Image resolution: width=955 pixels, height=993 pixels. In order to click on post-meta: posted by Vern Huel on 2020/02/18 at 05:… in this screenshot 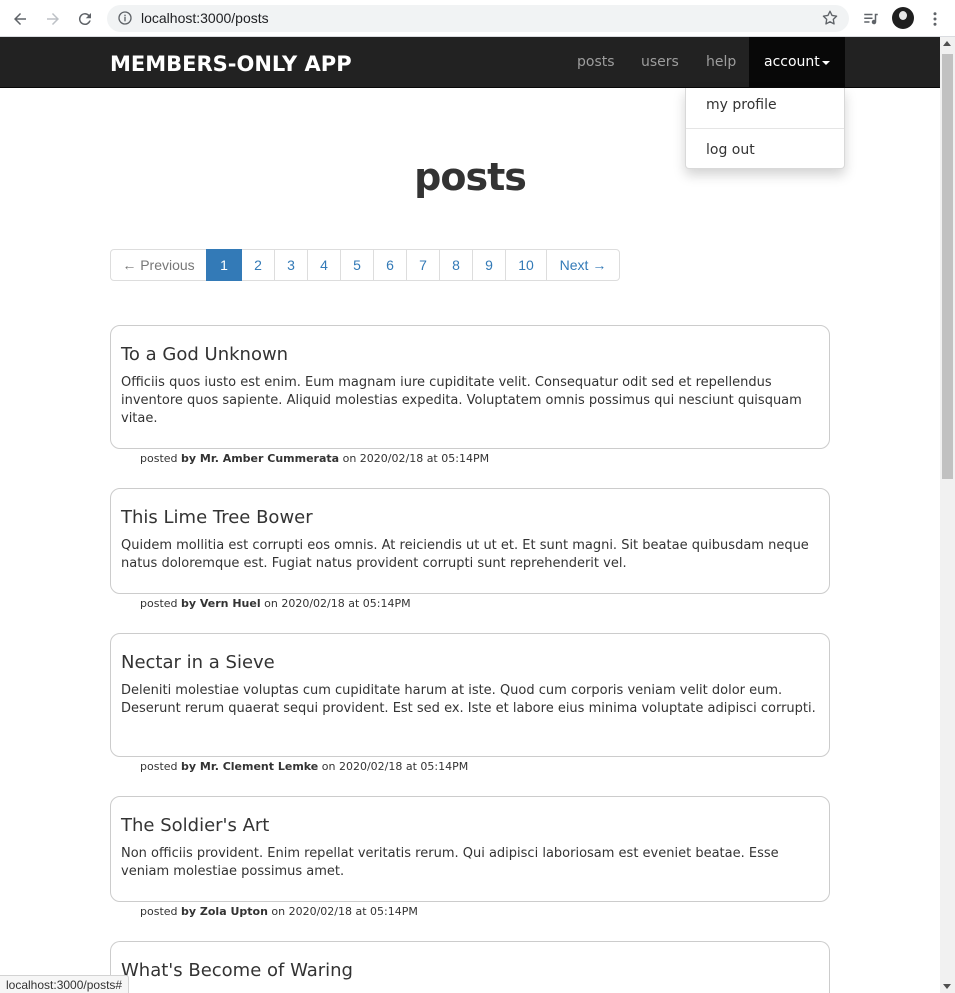, I will do `click(275, 603)`.